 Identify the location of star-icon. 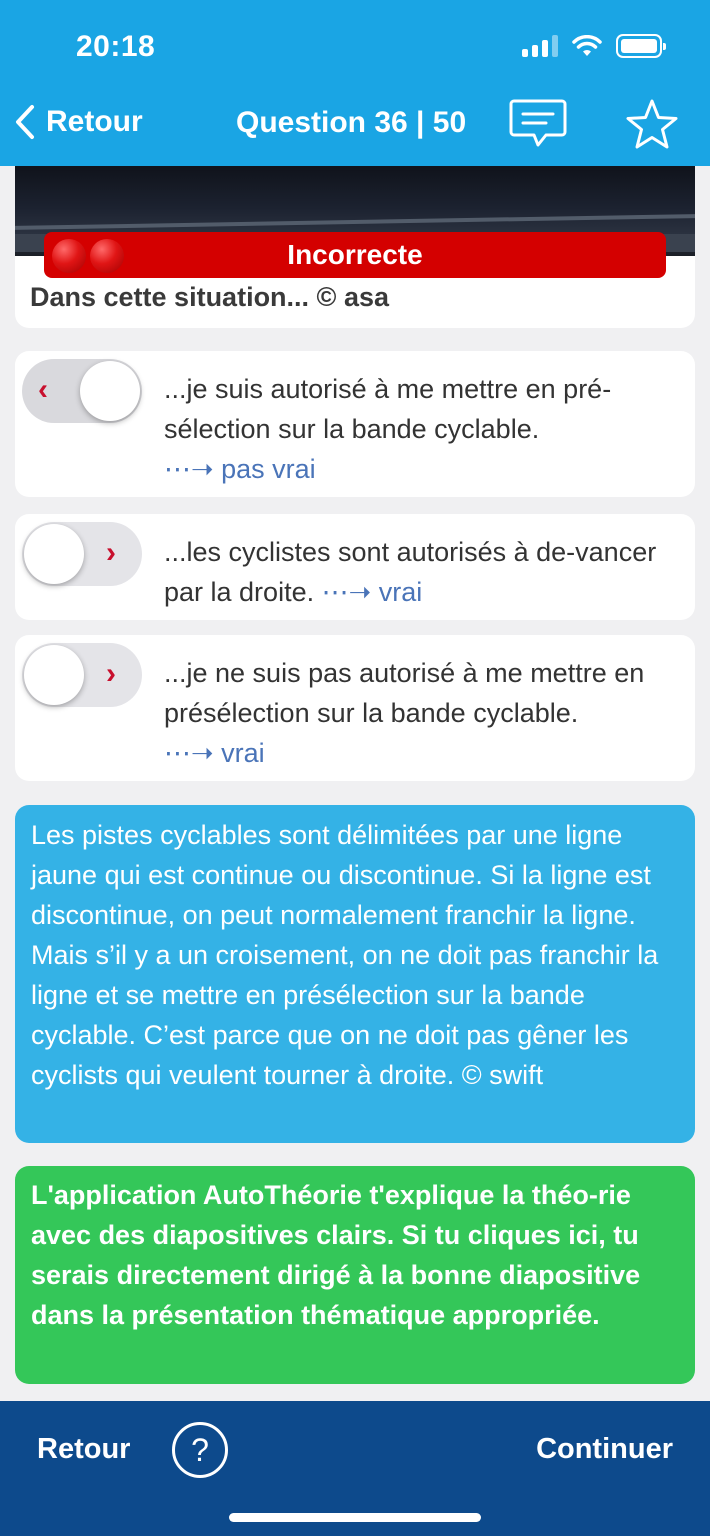
(652, 124).